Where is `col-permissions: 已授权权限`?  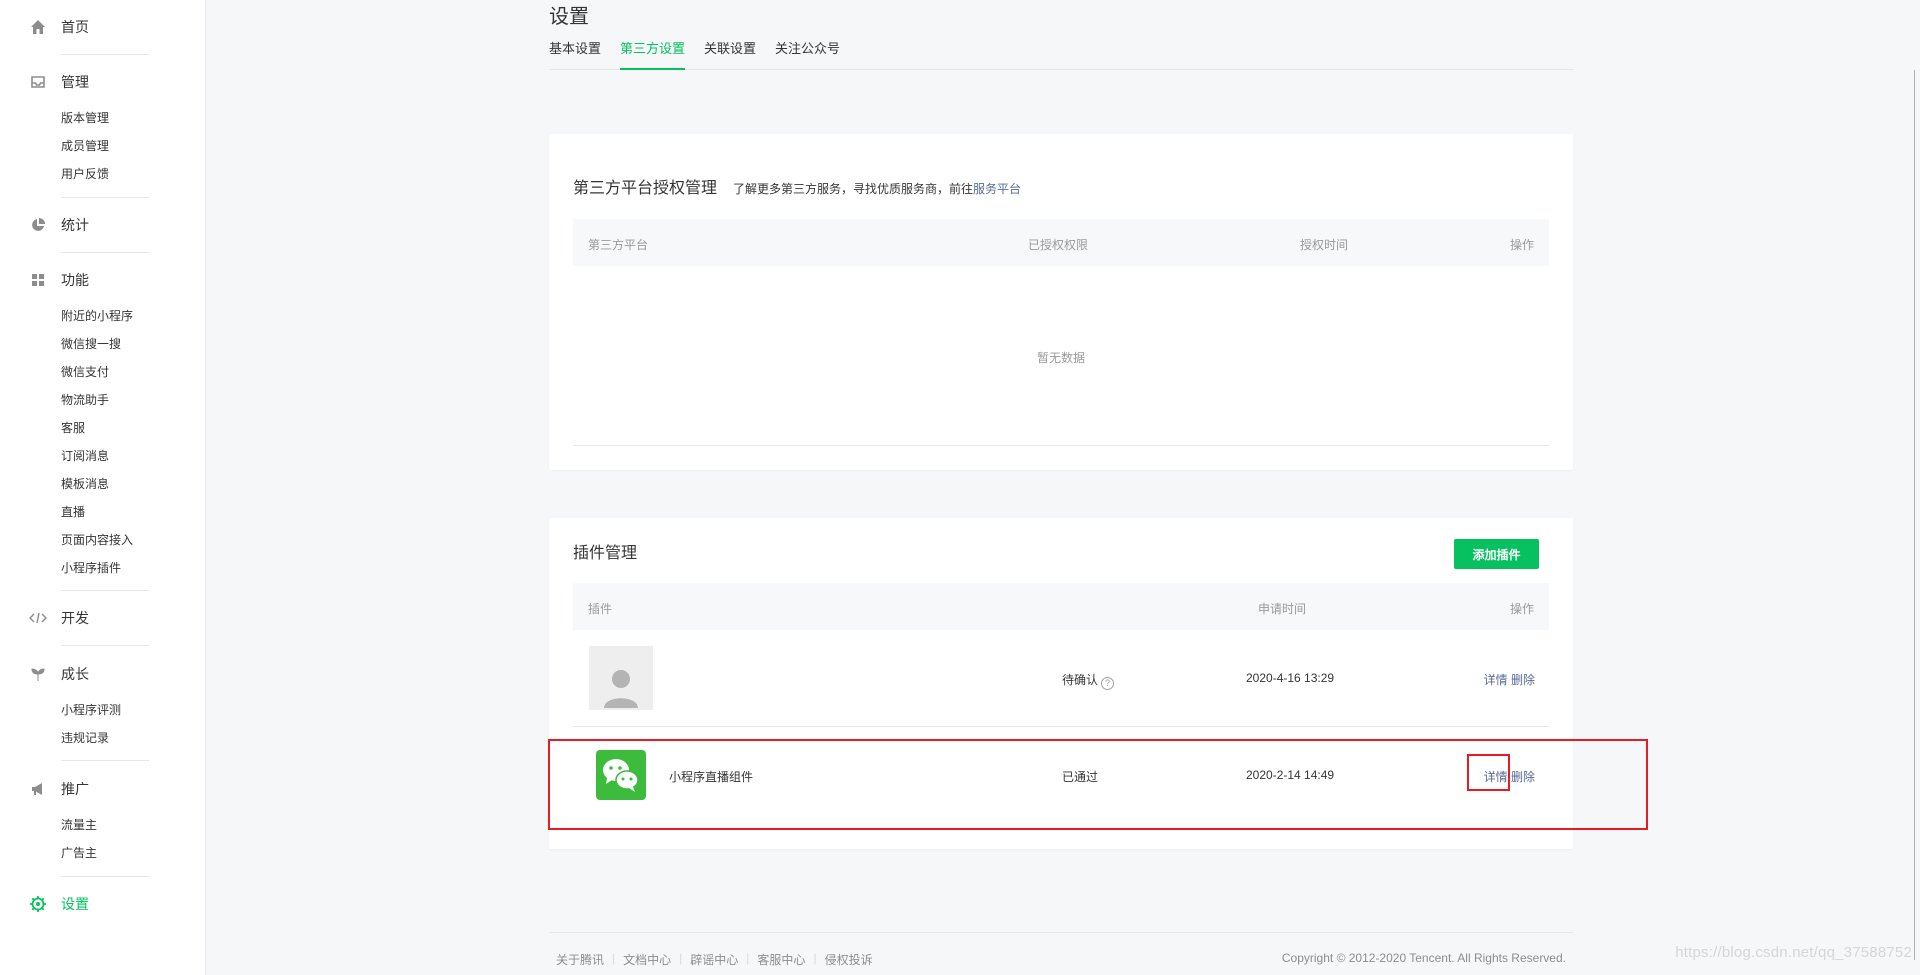 col-permissions: 已授权权限 is located at coordinates (1058, 245).